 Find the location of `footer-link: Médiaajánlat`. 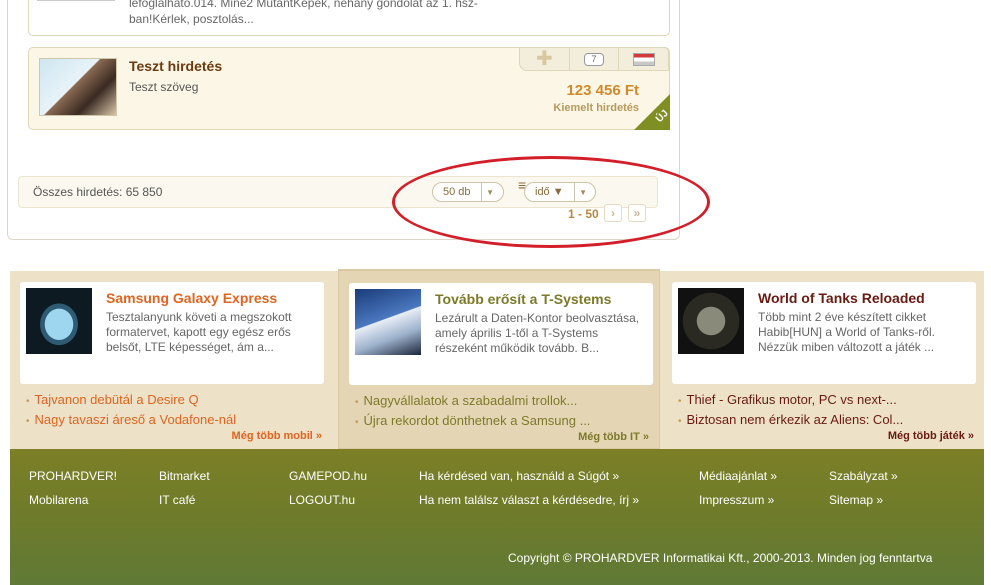

footer-link: Médiaajánlat is located at coordinates (738, 476).